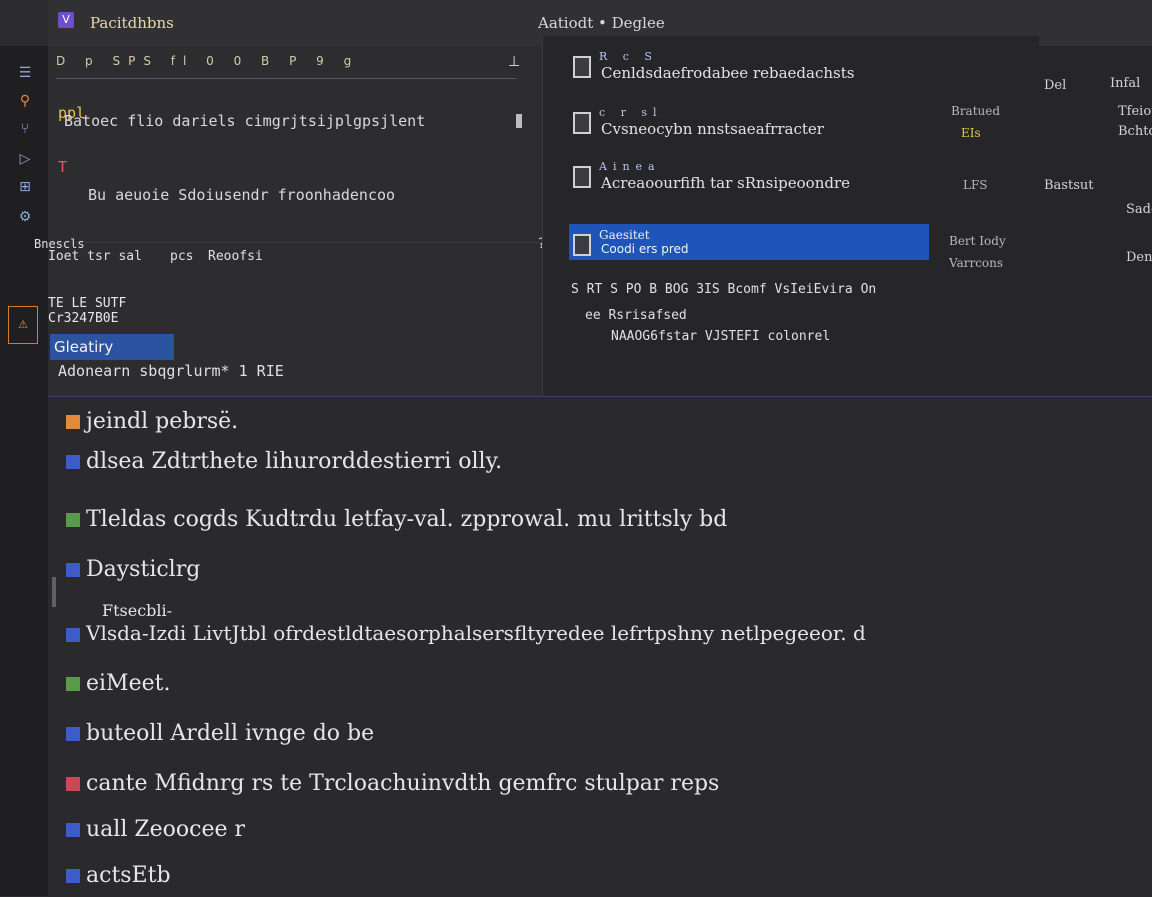 The height and width of the screenshot is (897, 1152). I want to click on debug-icon: ▷, so click(25, 159).